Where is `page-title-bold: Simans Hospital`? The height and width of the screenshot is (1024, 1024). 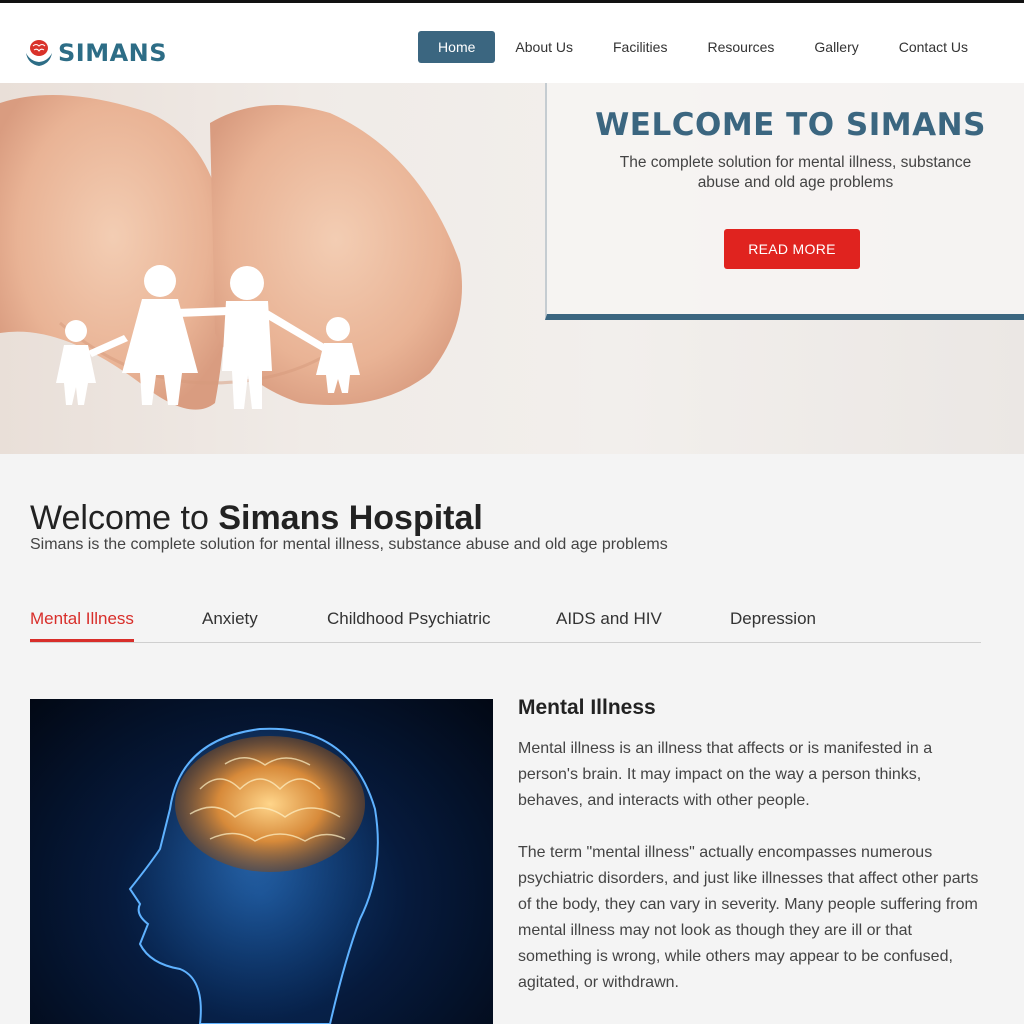
page-title-bold: Simans Hospital is located at coordinates (350, 518).